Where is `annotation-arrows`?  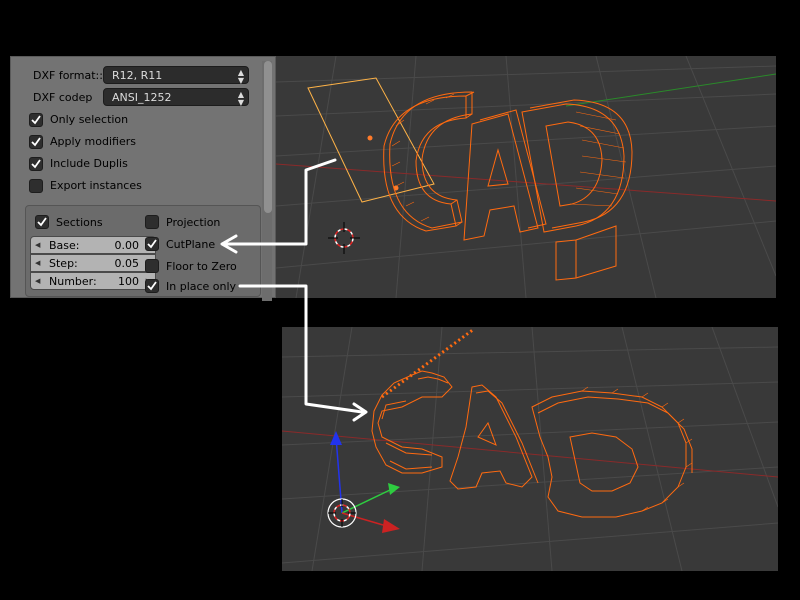
annotation-arrows is located at coordinates (294, 290).